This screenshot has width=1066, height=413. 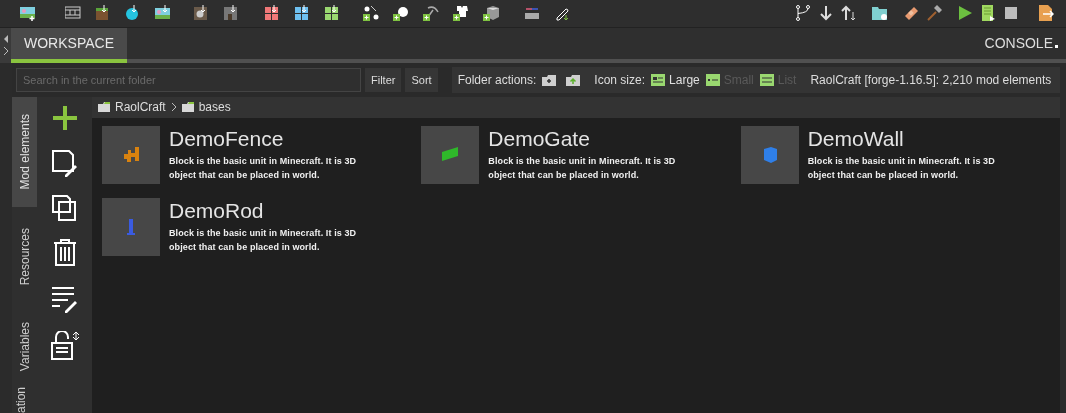 What do you see at coordinates (64, 345) in the screenshot?
I see `lock-icon` at bounding box center [64, 345].